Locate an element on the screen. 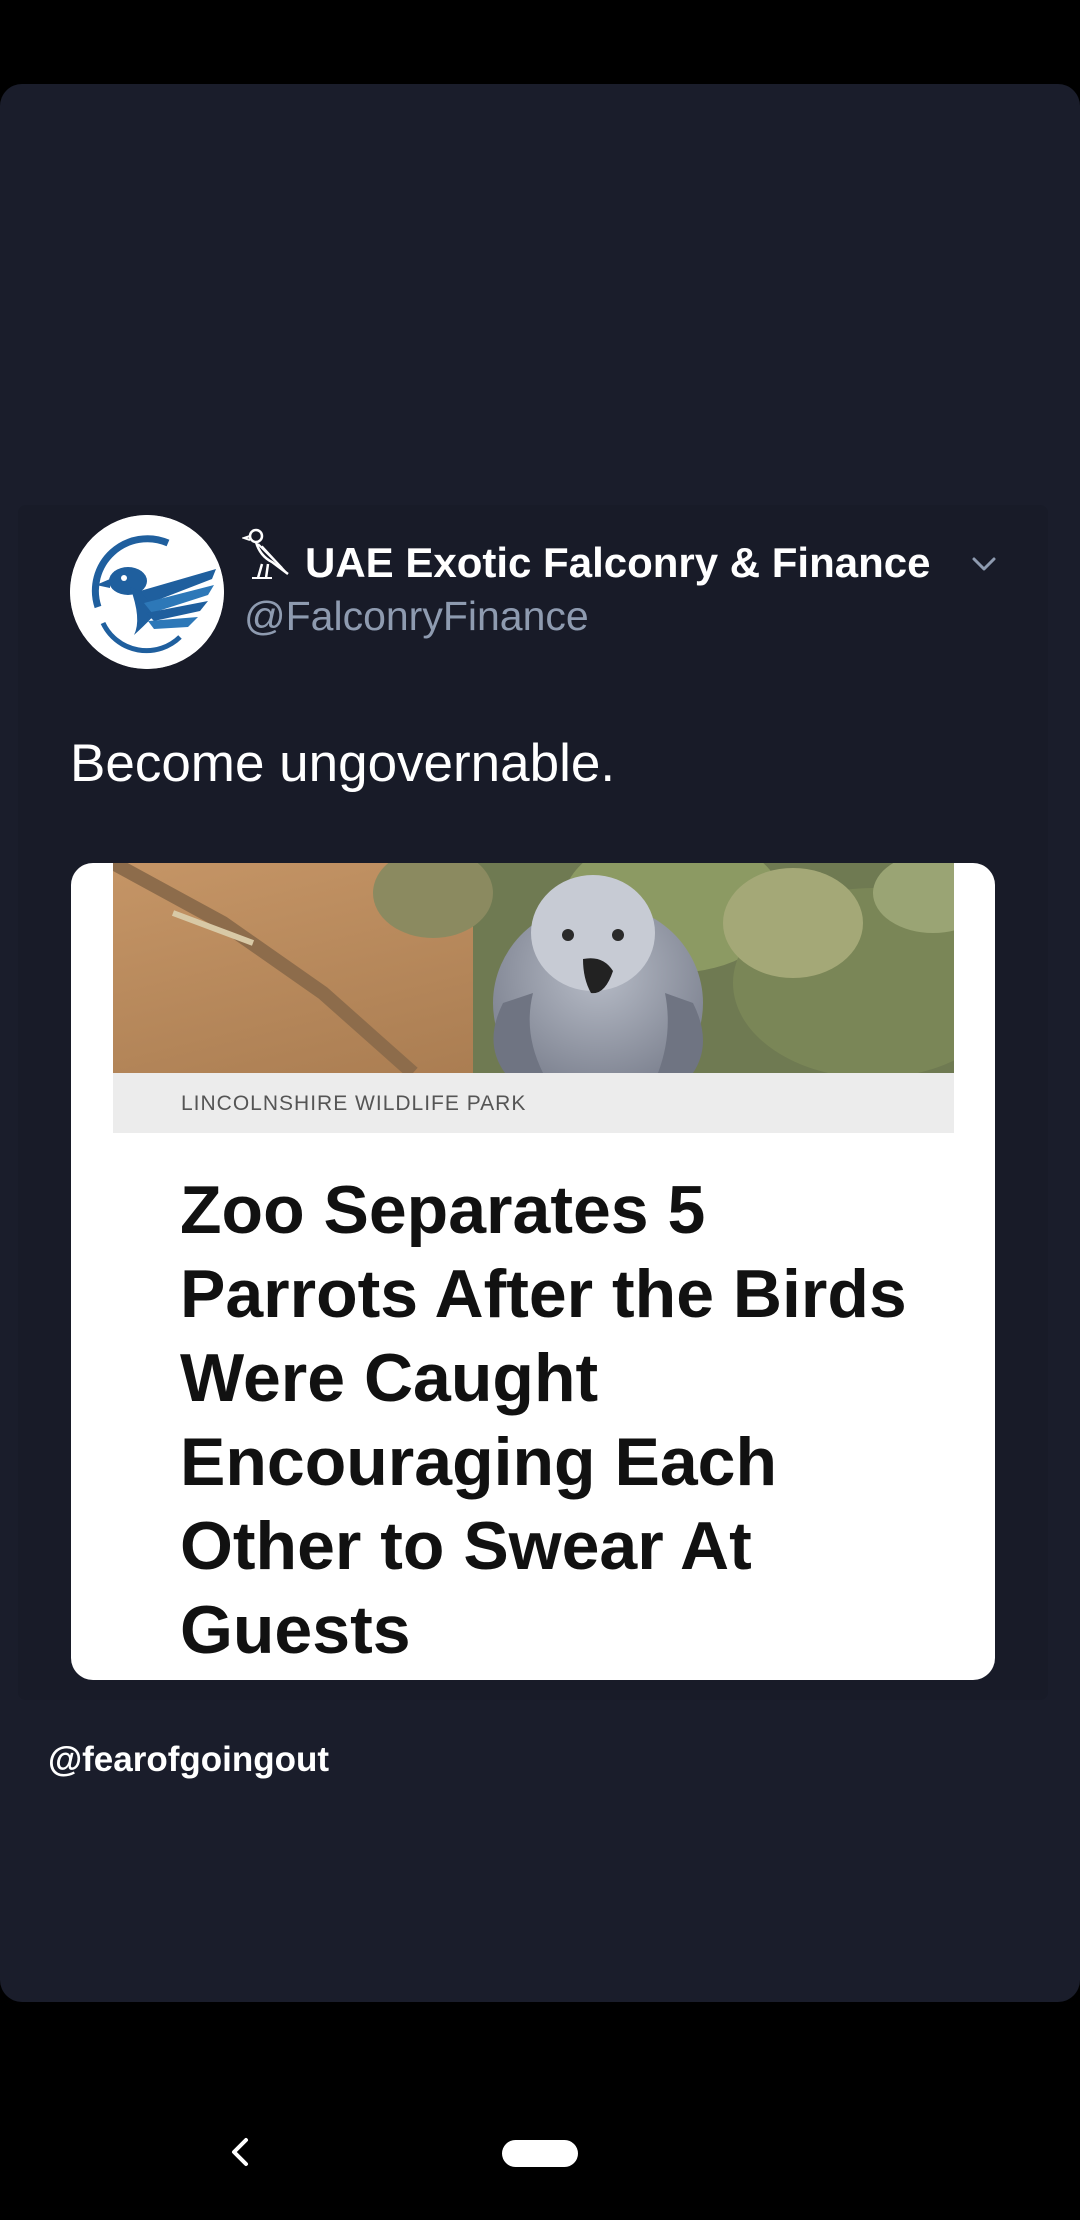 Image resolution: width=1080 pixels, height=2220 pixels. credit-handle: @fearofgoingout is located at coordinates (189, 1759).